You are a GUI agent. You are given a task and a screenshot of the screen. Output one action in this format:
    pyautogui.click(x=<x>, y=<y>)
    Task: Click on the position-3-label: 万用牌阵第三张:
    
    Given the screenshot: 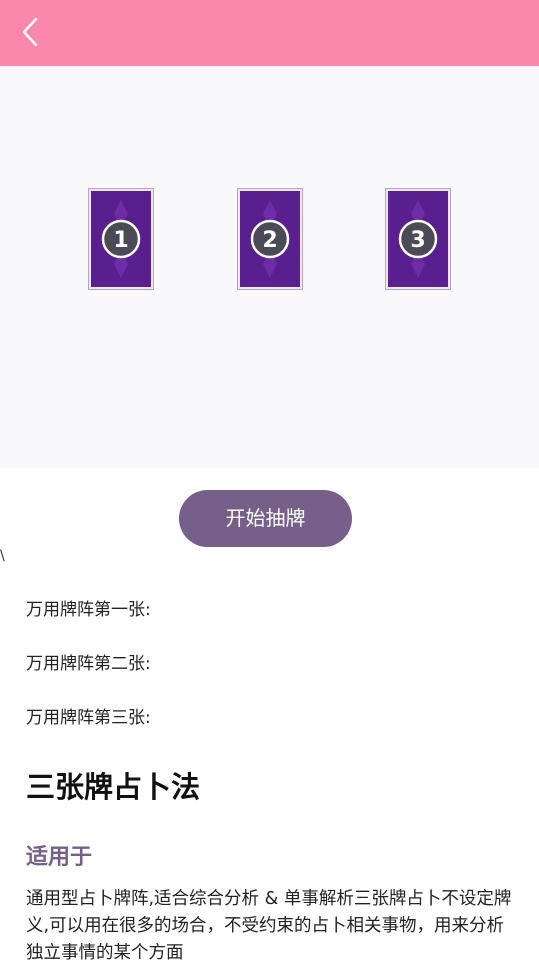 What is the action you would take?
    pyautogui.click(x=88, y=718)
    